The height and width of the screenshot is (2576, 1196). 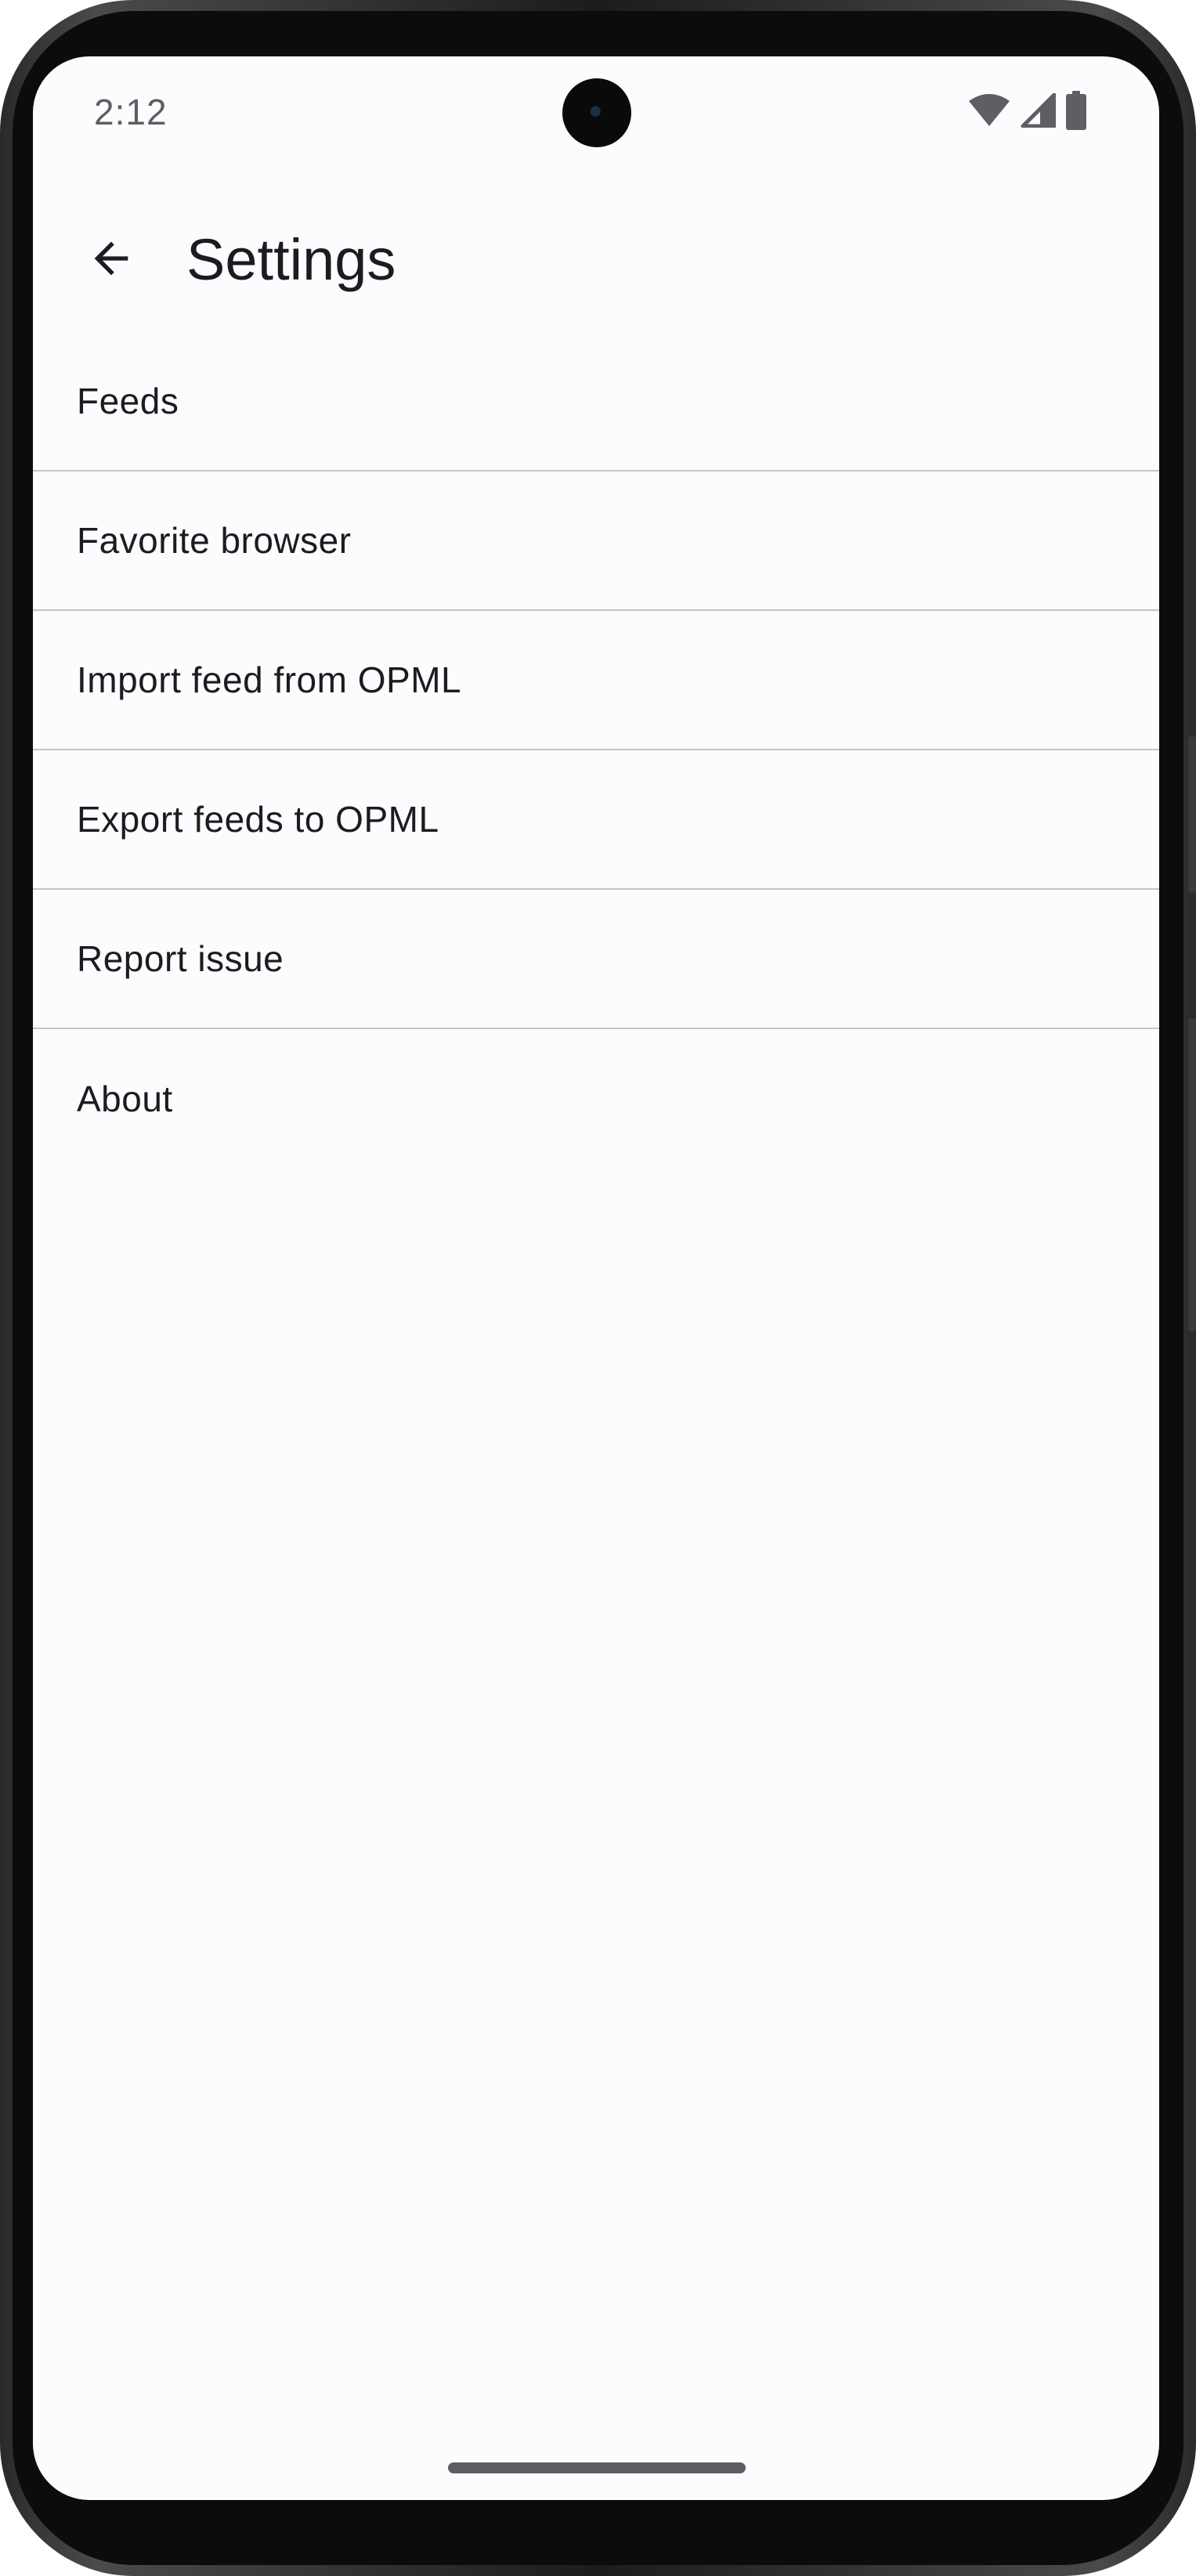 What do you see at coordinates (180, 958) in the screenshot?
I see `settings-item-label: Report issue` at bounding box center [180, 958].